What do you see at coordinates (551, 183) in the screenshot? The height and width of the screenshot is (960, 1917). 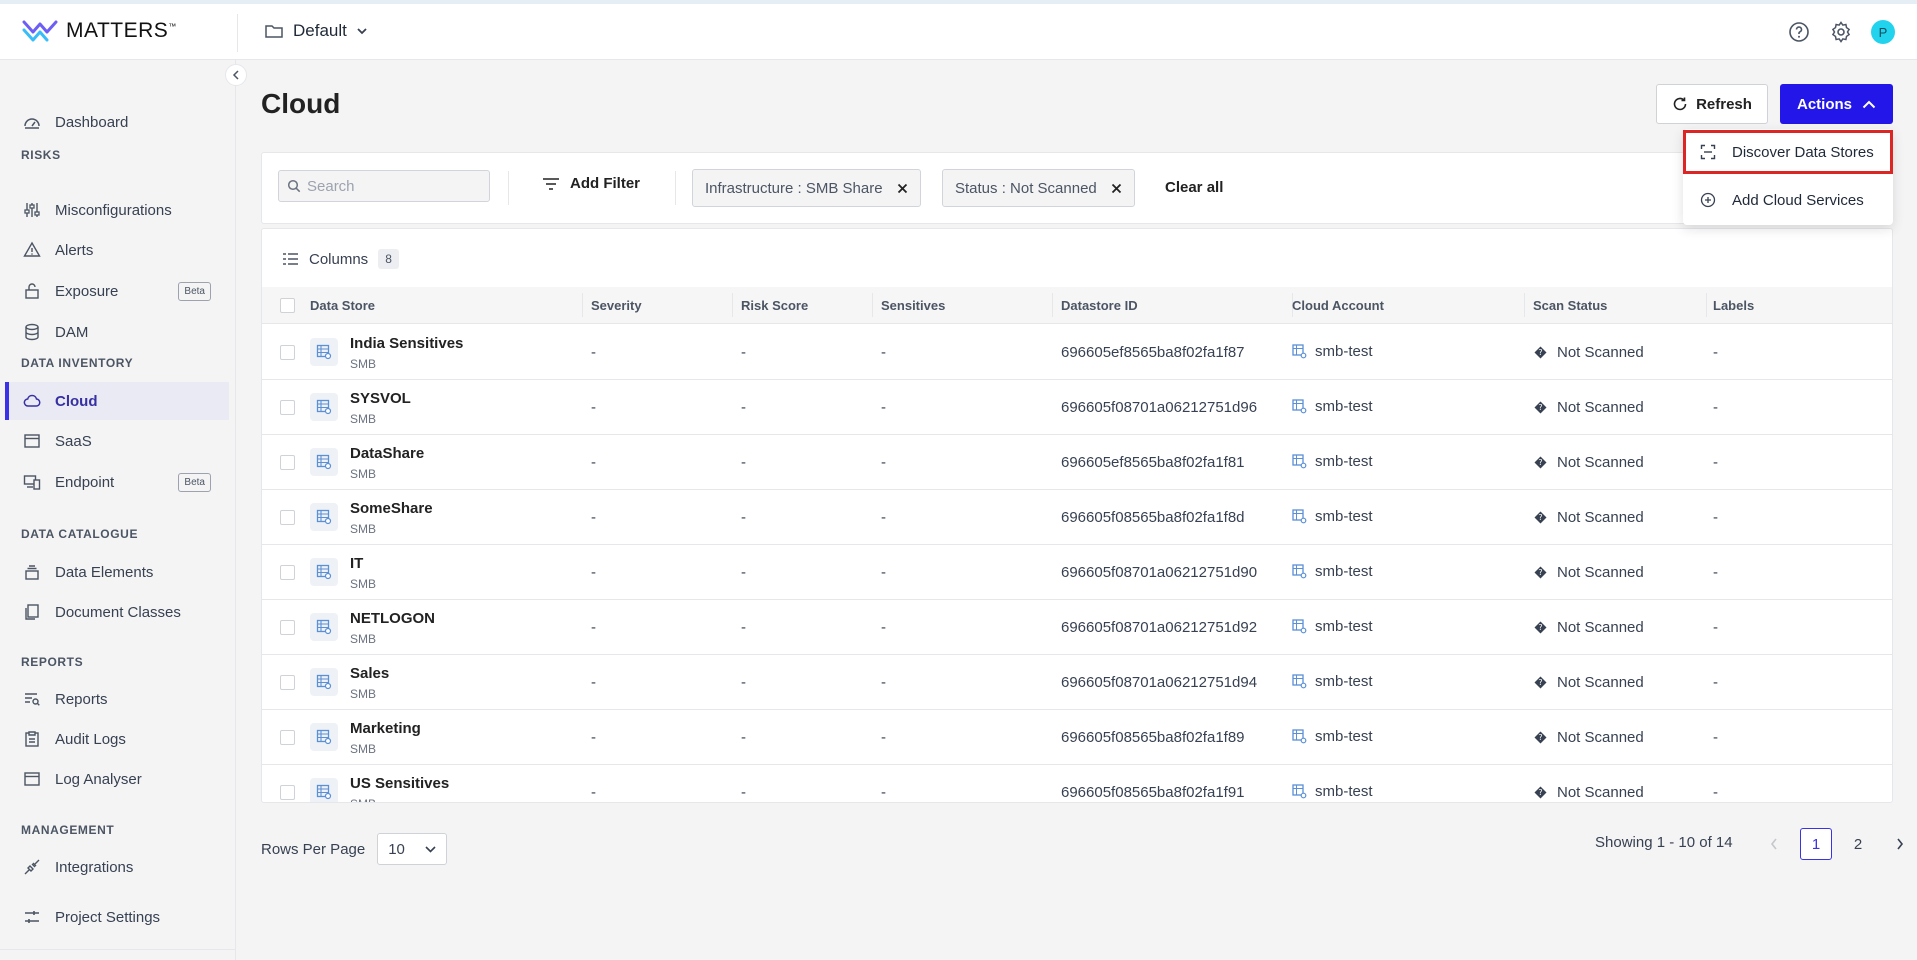 I see `filter-icon` at bounding box center [551, 183].